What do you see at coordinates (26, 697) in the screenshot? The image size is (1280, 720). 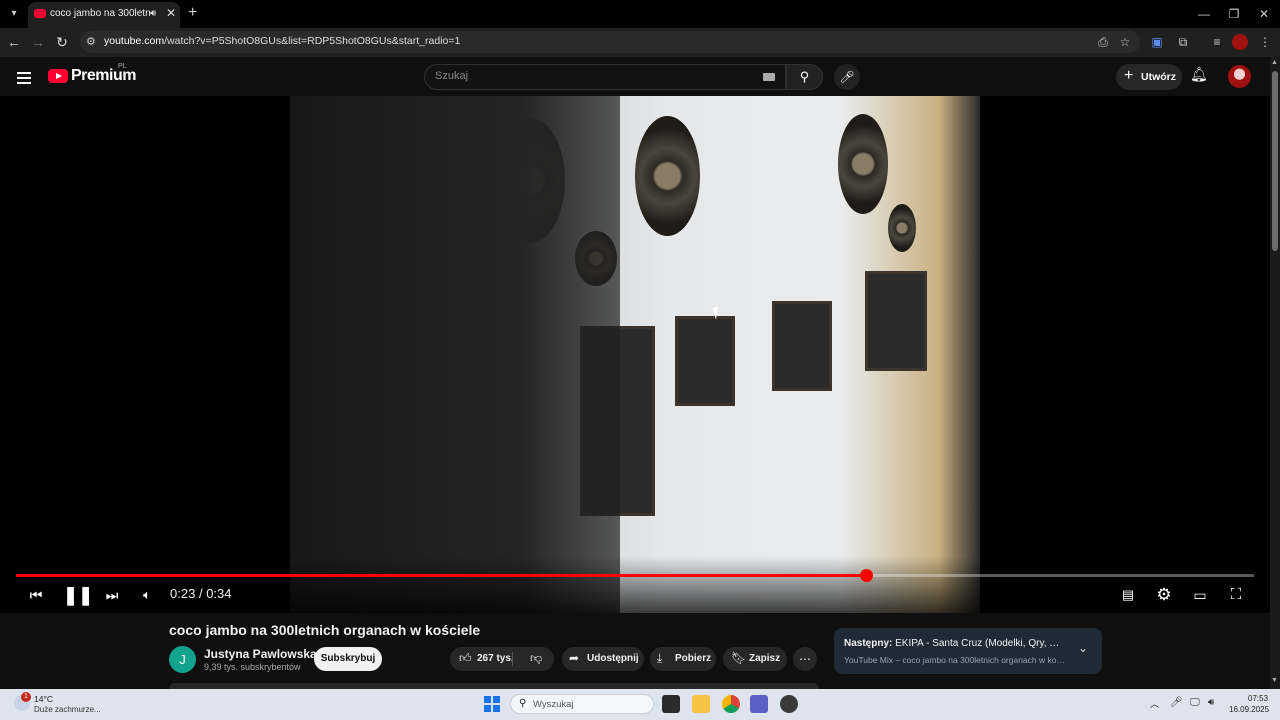 I see `weather-alert-badge: 1` at bounding box center [26, 697].